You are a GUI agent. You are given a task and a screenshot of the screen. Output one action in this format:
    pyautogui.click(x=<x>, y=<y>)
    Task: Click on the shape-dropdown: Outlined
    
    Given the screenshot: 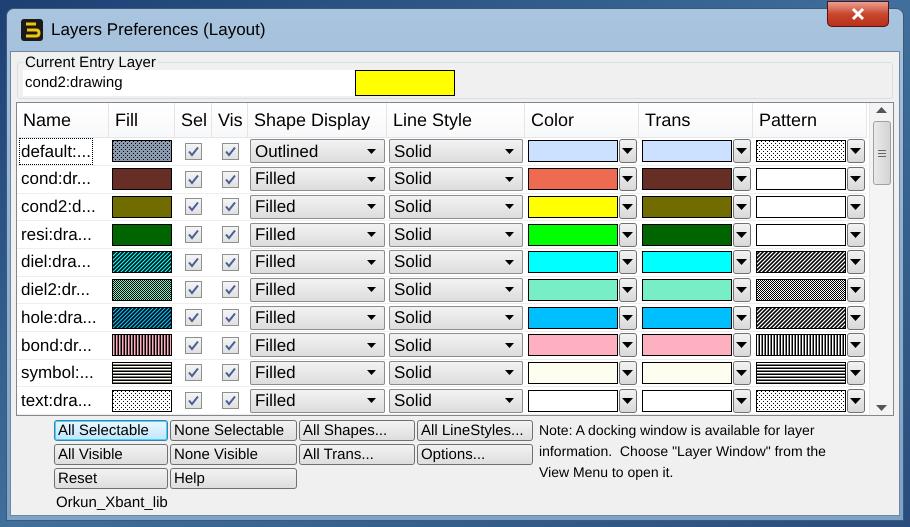 What is the action you would take?
    pyautogui.click(x=317, y=151)
    